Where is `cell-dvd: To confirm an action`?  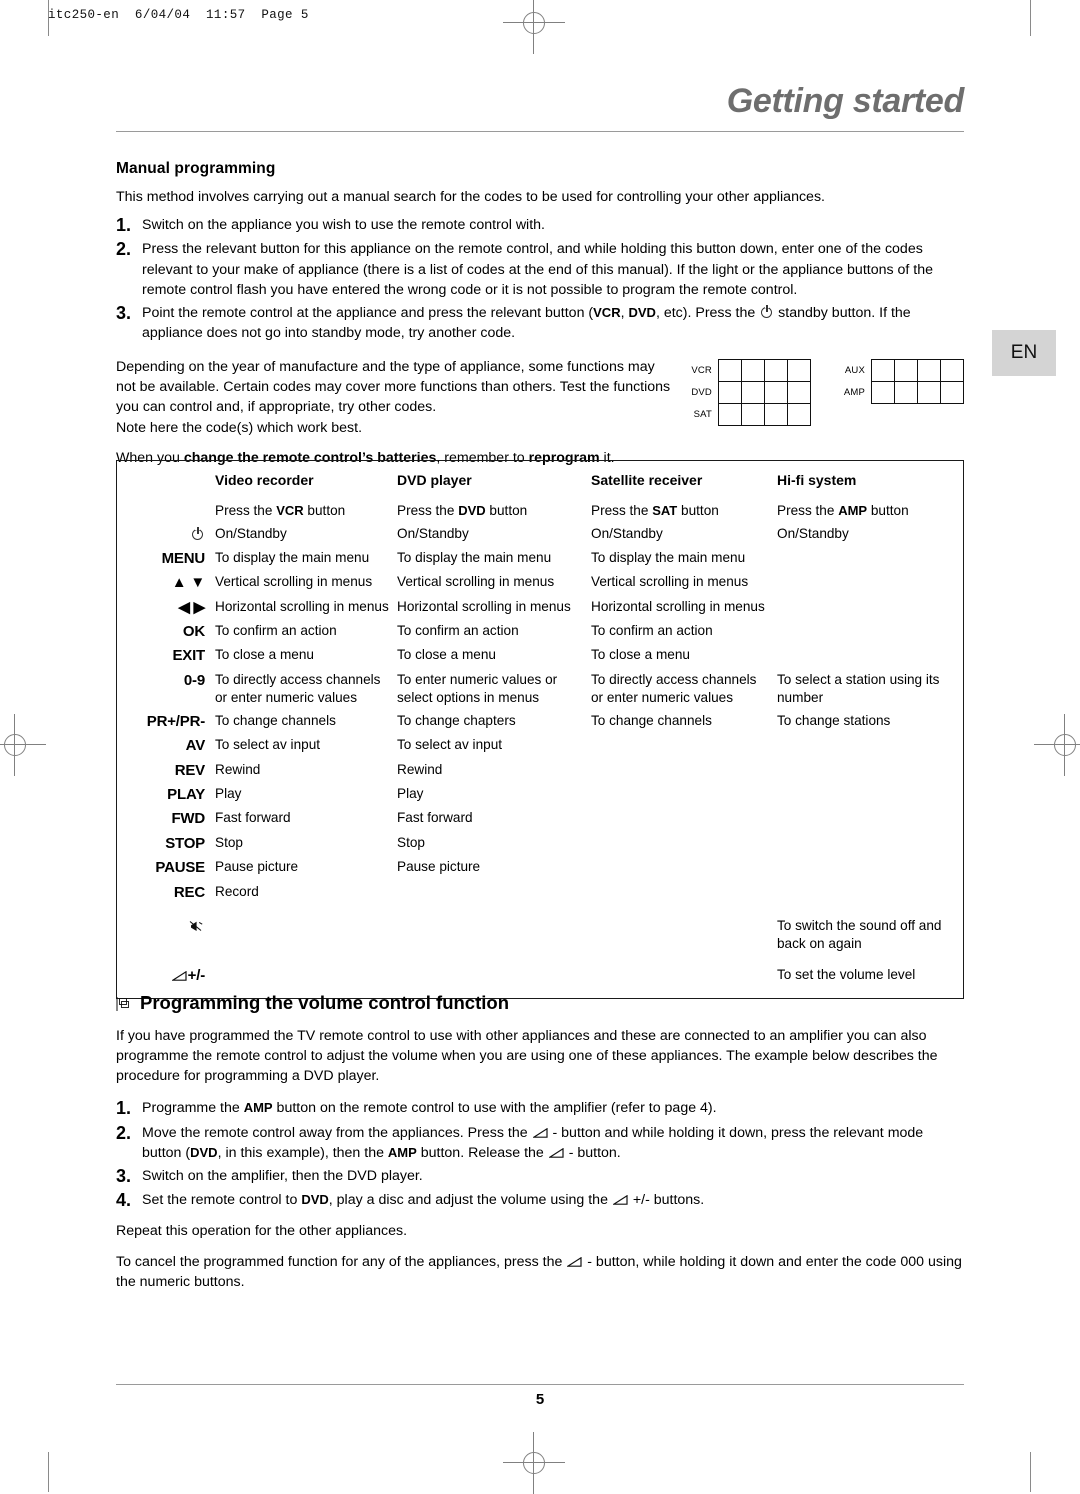
cell-dvd: To confirm an action is located at coordinates (458, 631).